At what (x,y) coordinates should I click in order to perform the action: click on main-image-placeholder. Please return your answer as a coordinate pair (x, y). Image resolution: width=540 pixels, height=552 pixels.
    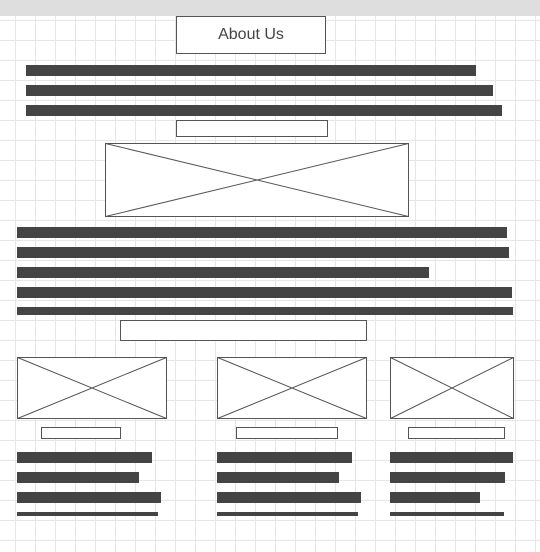
    Looking at the image, I should click on (257, 180).